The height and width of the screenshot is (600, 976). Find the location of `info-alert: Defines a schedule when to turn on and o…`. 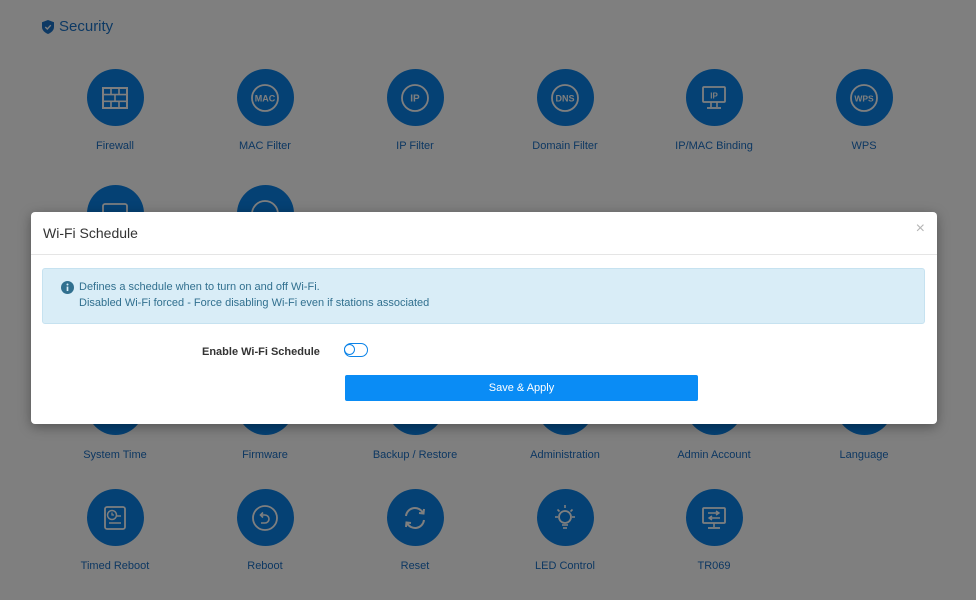

info-alert: Defines a schedule when to turn on and o… is located at coordinates (483, 296).